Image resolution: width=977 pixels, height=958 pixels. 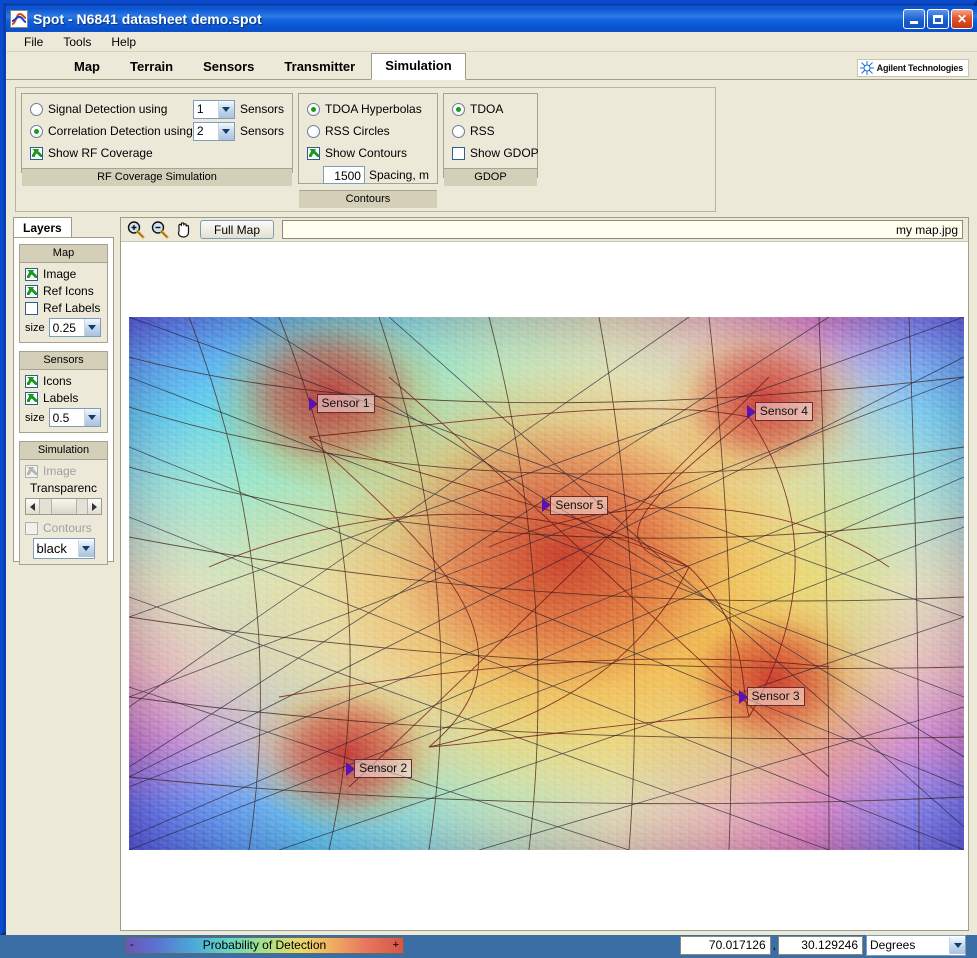 I want to click on maximize-button, so click(x=938, y=19).